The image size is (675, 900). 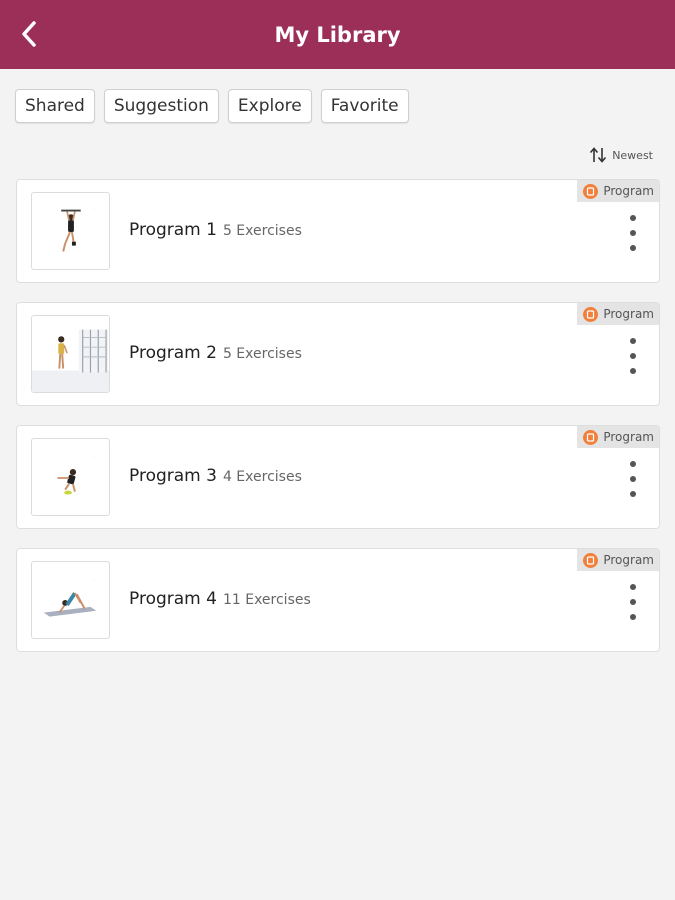 I want to click on yoga-pose-image: ····, so click(x=70, y=597).